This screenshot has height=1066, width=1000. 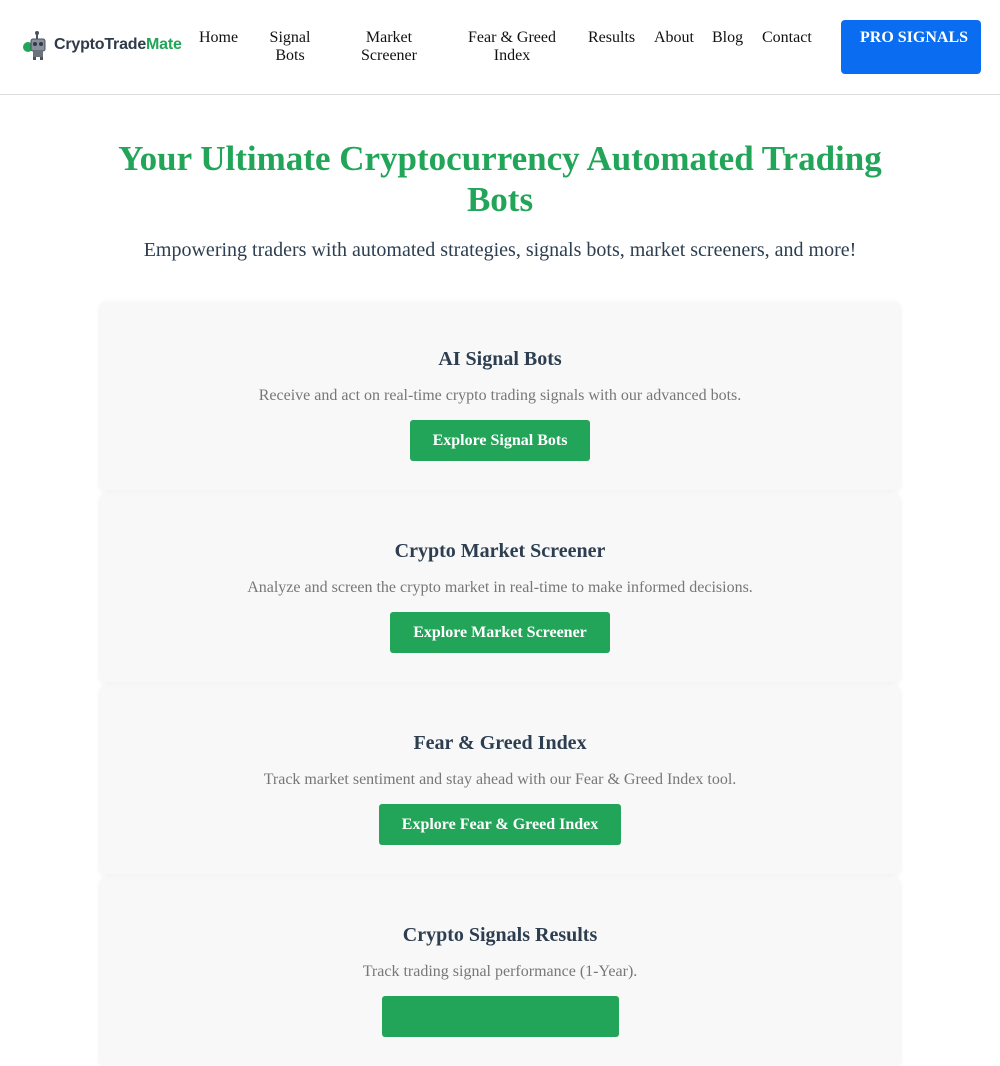 I want to click on card-title: AI Signal Bots, so click(x=500, y=359).